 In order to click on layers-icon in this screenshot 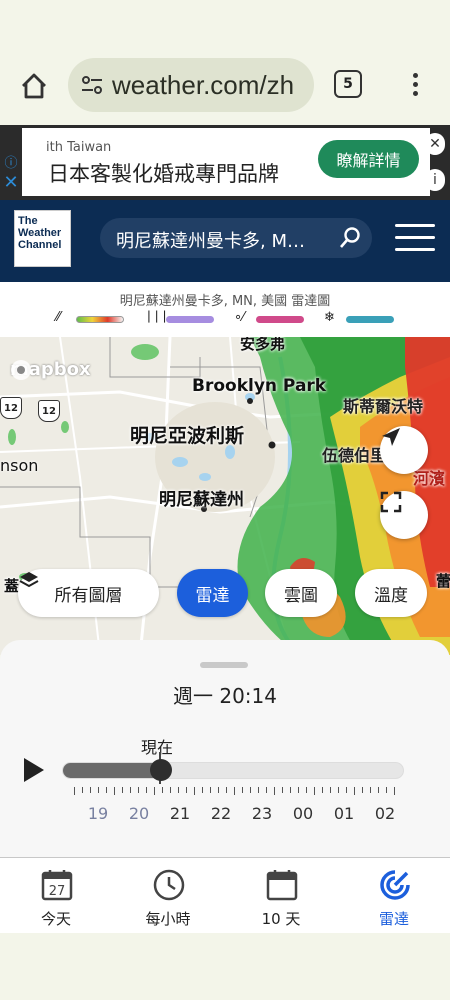, I will do `click(29, 580)`.